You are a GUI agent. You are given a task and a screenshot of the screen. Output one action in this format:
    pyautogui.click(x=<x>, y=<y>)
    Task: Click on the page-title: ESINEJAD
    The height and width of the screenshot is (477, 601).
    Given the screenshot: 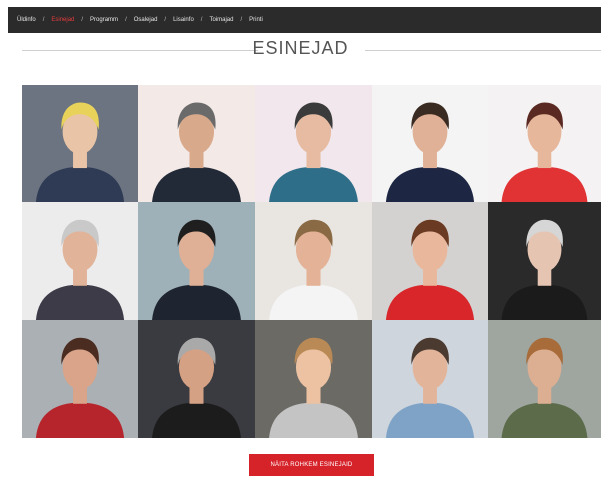 What is the action you would take?
    pyautogui.click(x=300, y=48)
    